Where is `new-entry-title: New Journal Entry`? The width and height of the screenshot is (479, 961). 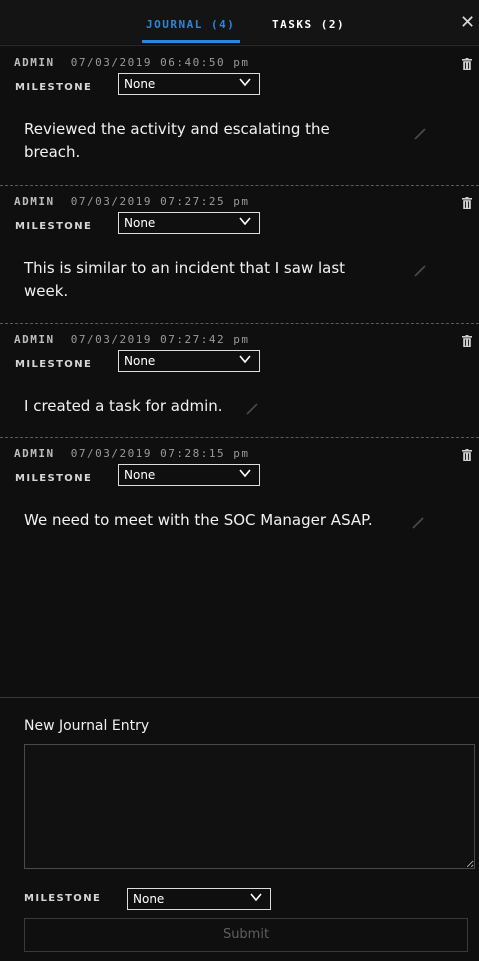
new-entry-title: New Journal Entry is located at coordinates (87, 726).